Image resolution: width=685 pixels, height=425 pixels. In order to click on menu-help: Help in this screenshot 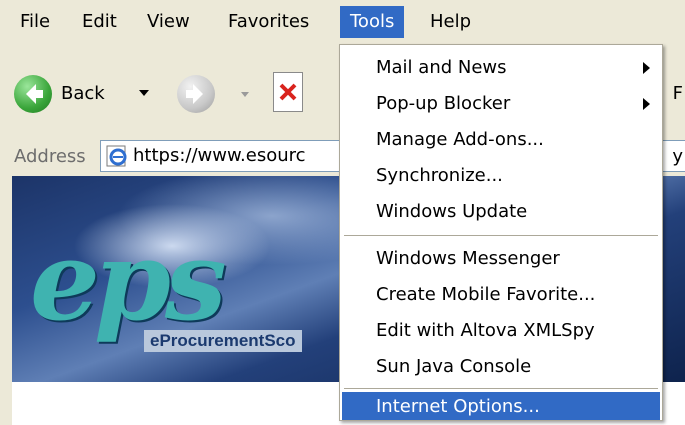, I will do `click(450, 22)`.